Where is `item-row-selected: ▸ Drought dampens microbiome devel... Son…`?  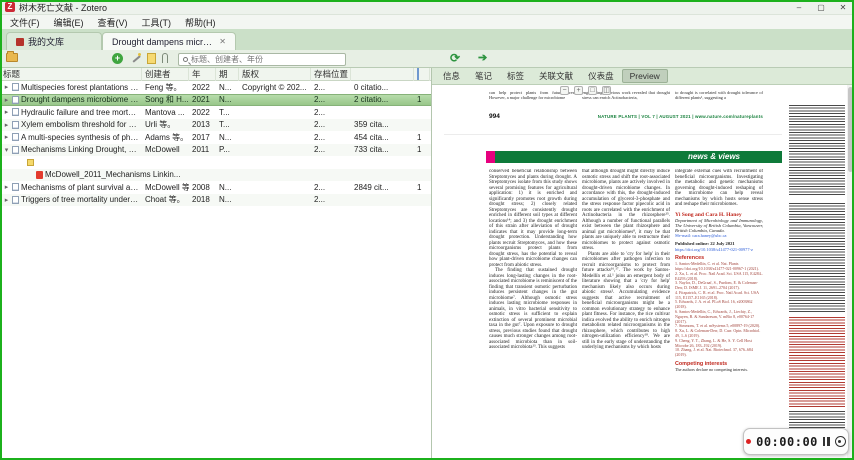 item-row-selected: ▸ Drought dampens microbiome devel... Son… is located at coordinates (215, 99).